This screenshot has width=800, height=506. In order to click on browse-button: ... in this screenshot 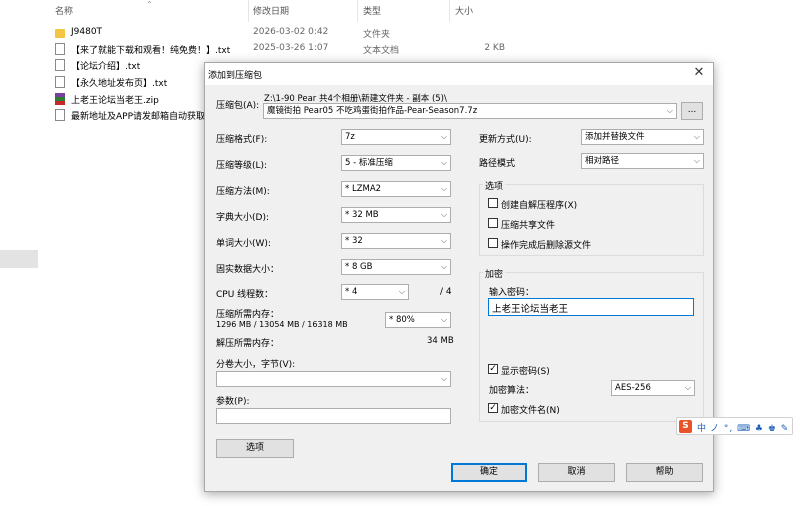, I will do `click(692, 111)`.